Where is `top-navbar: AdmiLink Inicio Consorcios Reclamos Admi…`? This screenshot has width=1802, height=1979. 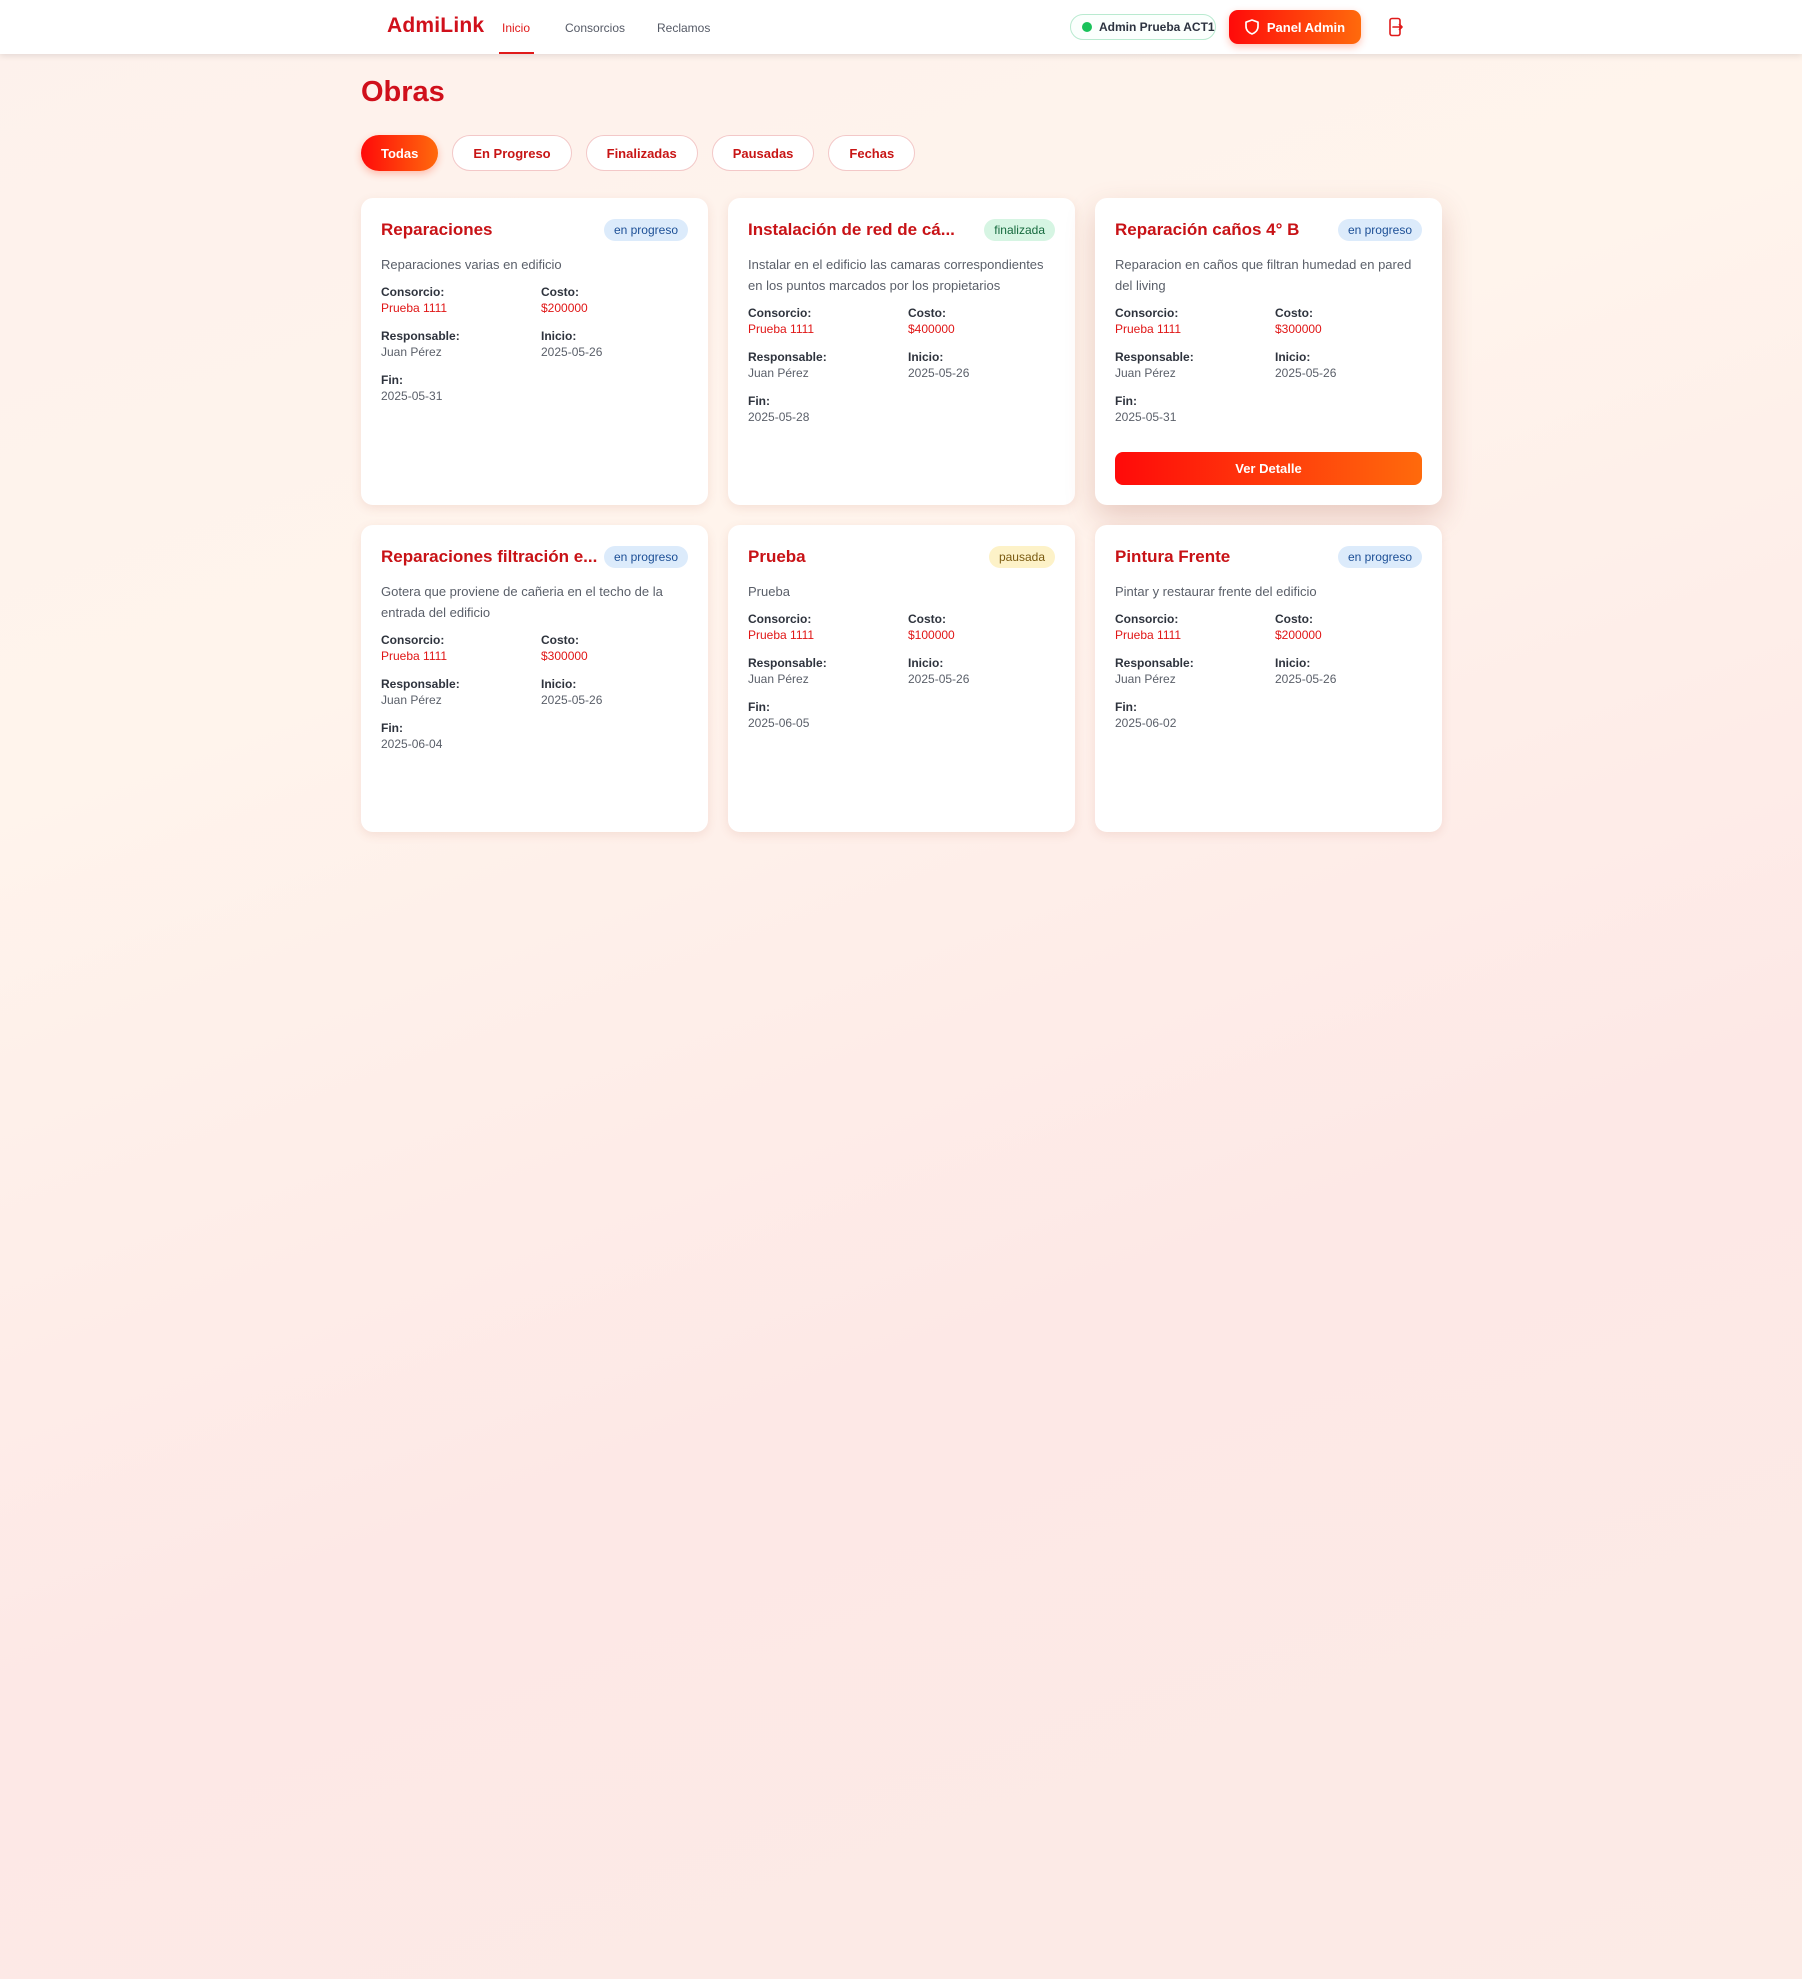 top-navbar: AdmiLink Inicio Consorcios Reclamos Admi… is located at coordinates (901, 27).